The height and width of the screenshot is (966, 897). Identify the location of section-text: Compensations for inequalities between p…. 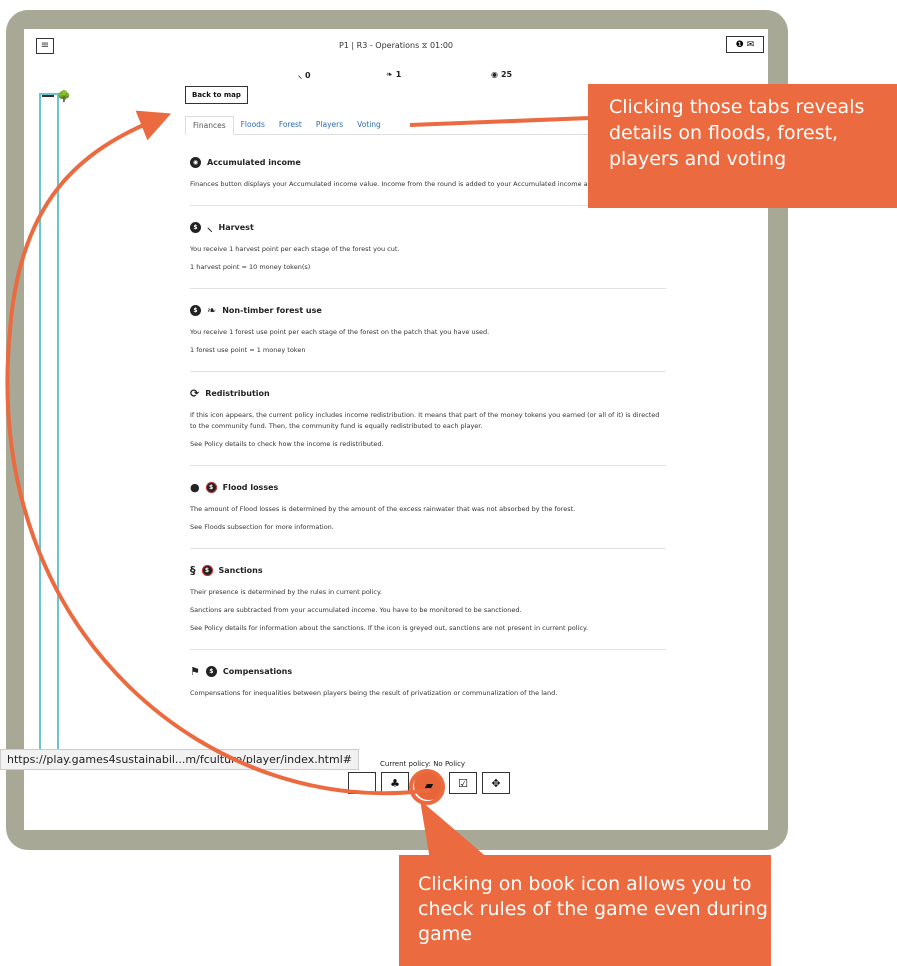
(374, 693).